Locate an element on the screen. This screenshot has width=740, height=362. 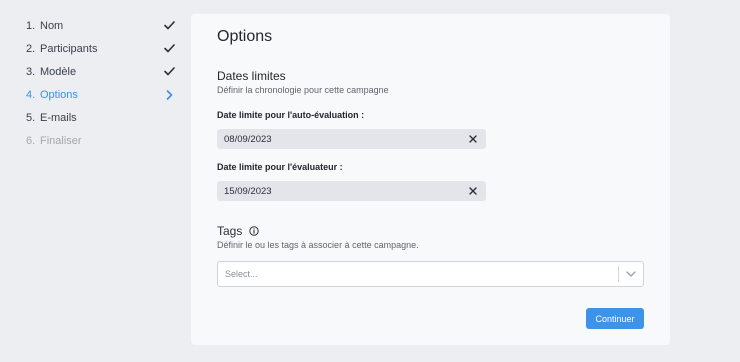
evaluator-deadline-field: 15/09/2023 is located at coordinates (351, 191).